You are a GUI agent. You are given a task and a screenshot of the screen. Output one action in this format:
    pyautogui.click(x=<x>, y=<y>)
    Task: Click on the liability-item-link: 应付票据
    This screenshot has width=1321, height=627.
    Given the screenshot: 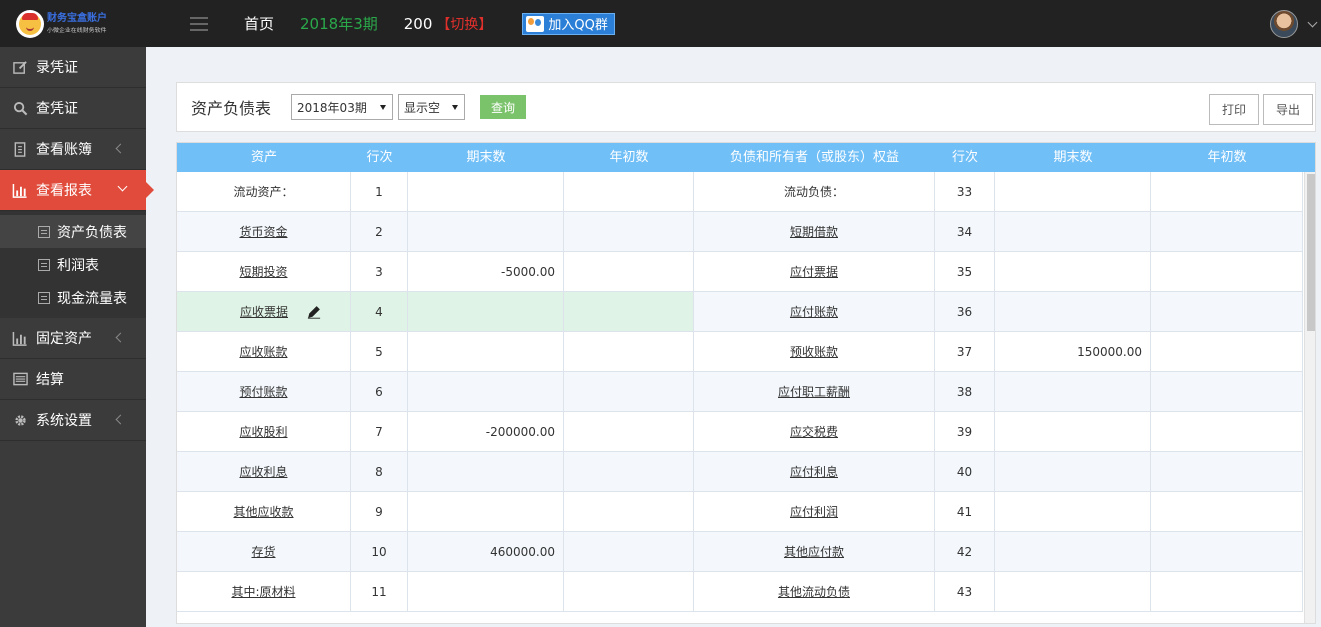 What is the action you would take?
    pyautogui.click(x=814, y=272)
    